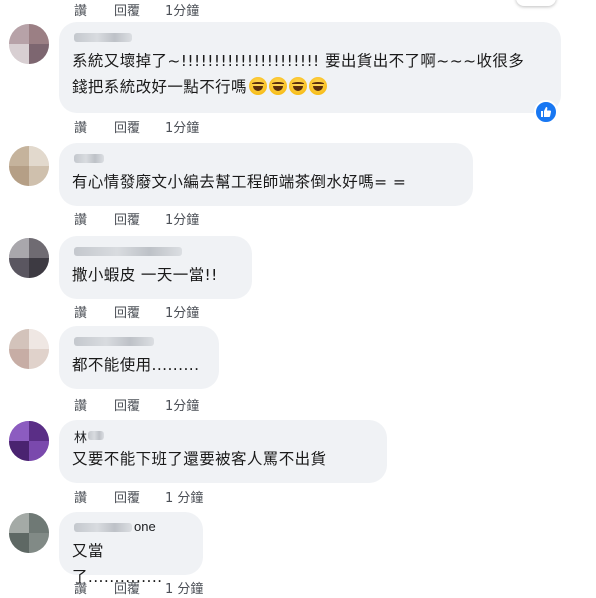 The width and height of the screenshot is (596, 598). What do you see at coordinates (131, 527) in the screenshot?
I see `comment-author: one` at bounding box center [131, 527].